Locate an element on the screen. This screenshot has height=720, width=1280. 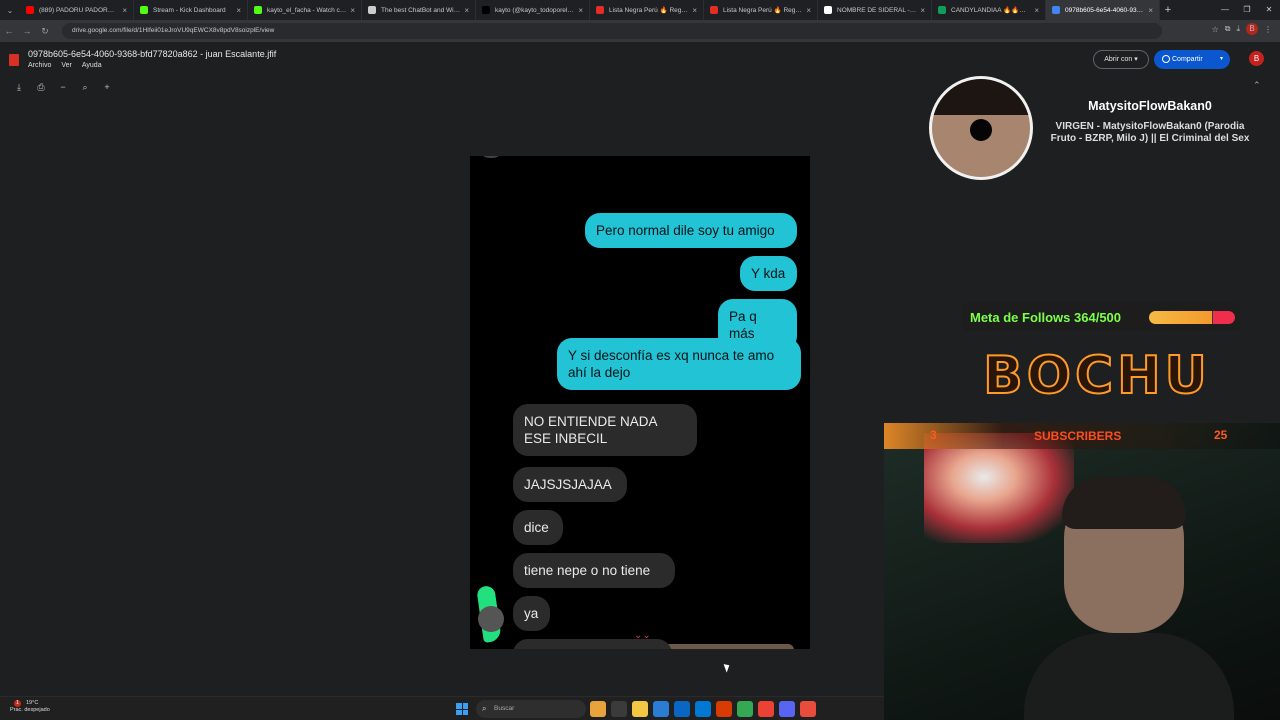
browser-tab: NOMBRE DE SIDERAL - Busca × is located at coordinates (875, 10).